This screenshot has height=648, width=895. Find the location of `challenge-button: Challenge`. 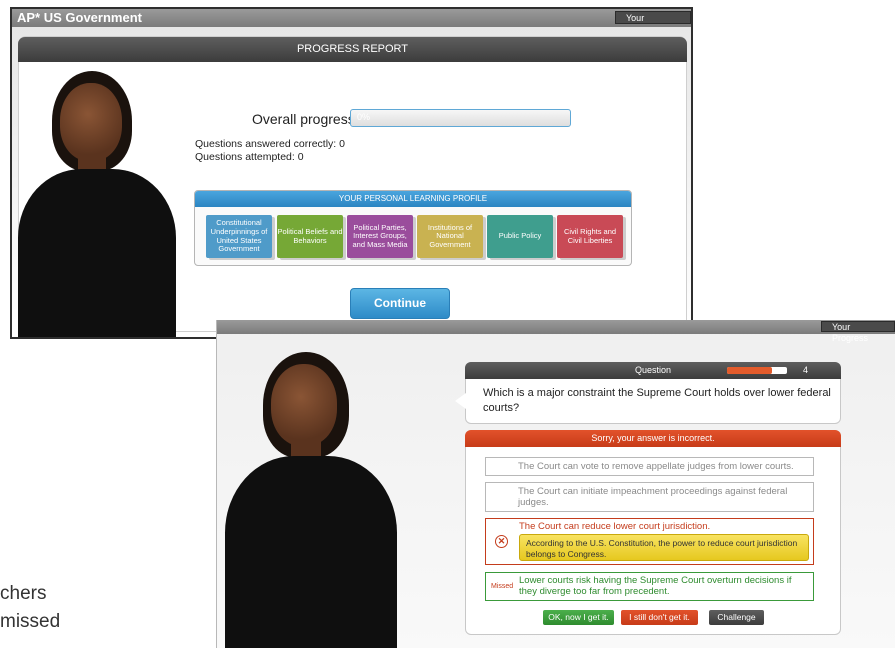

challenge-button: Challenge is located at coordinates (736, 617).